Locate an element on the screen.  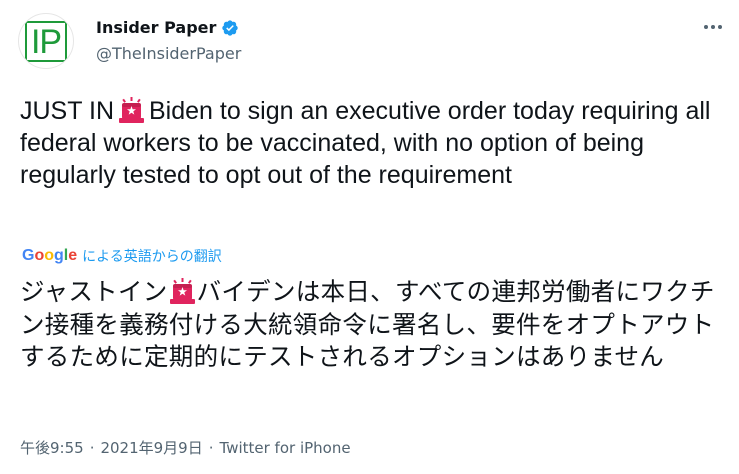
verified-badge-icon is located at coordinates (230, 28).